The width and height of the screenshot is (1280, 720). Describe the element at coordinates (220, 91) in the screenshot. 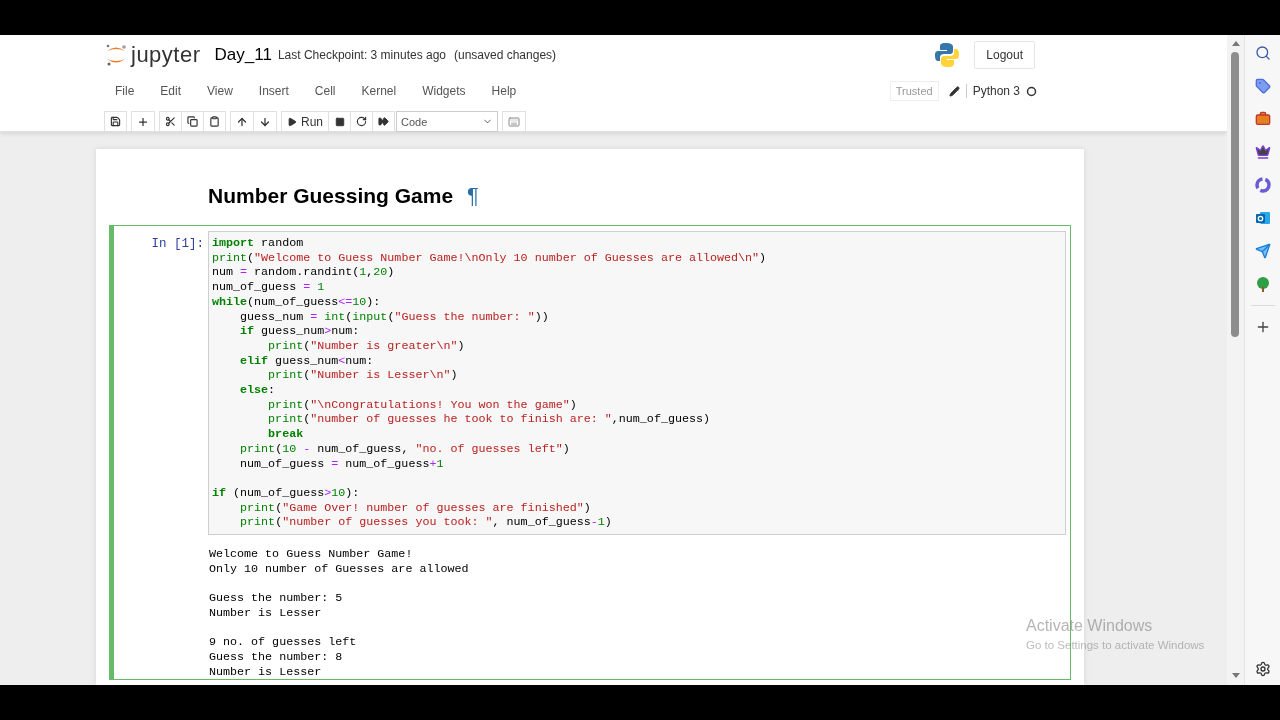

I see `menu-item: View` at that location.